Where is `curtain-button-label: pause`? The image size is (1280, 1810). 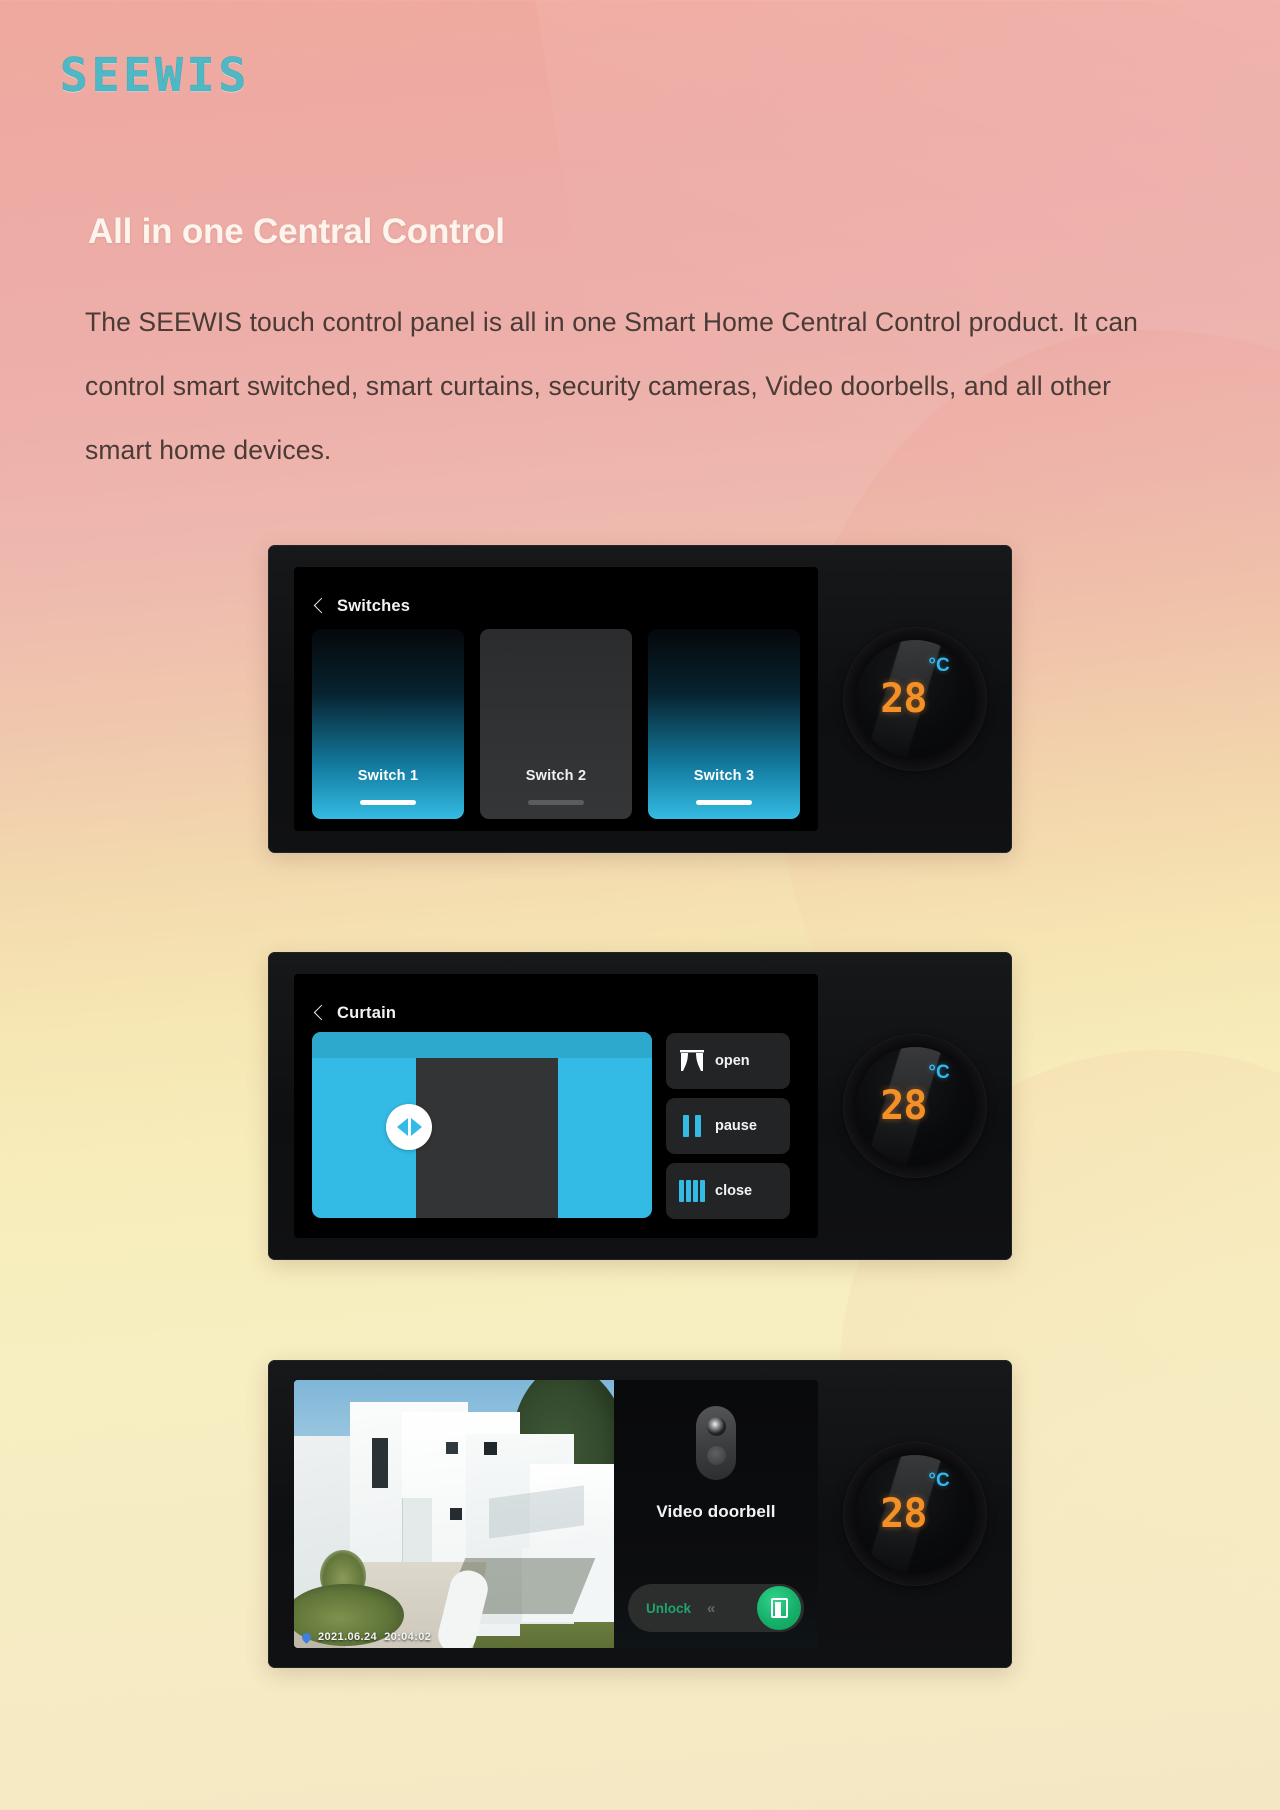 curtain-button-label: pause is located at coordinates (736, 1126).